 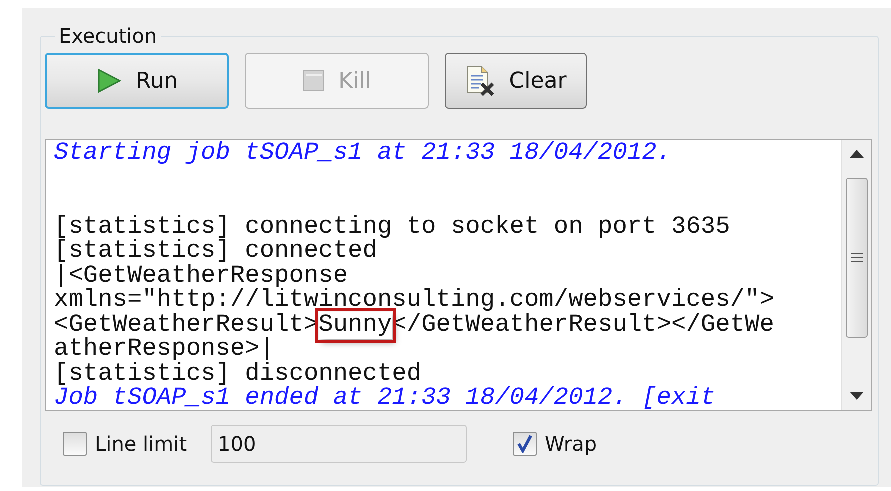 What do you see at coordinates (447, 326) in the screenshot?
I see `console-line: <GetWeatherResult>Sunny</GetWeatherResult></GetWe` at bounding box center [447, 326].